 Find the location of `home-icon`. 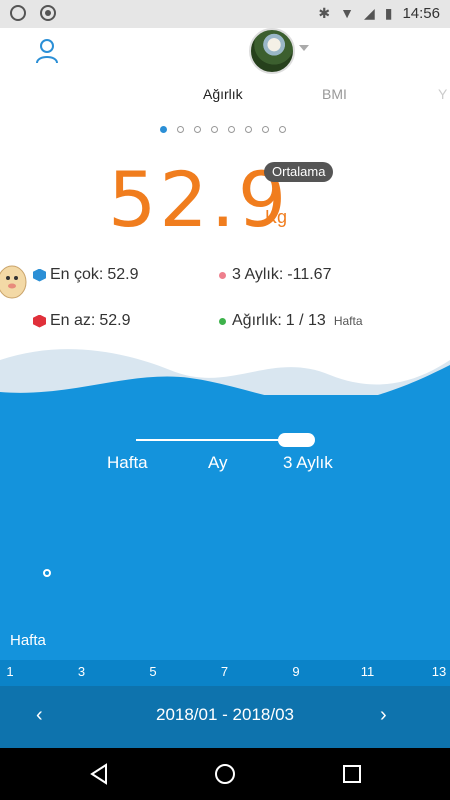

home-icon is located at coordinates (225, 774).